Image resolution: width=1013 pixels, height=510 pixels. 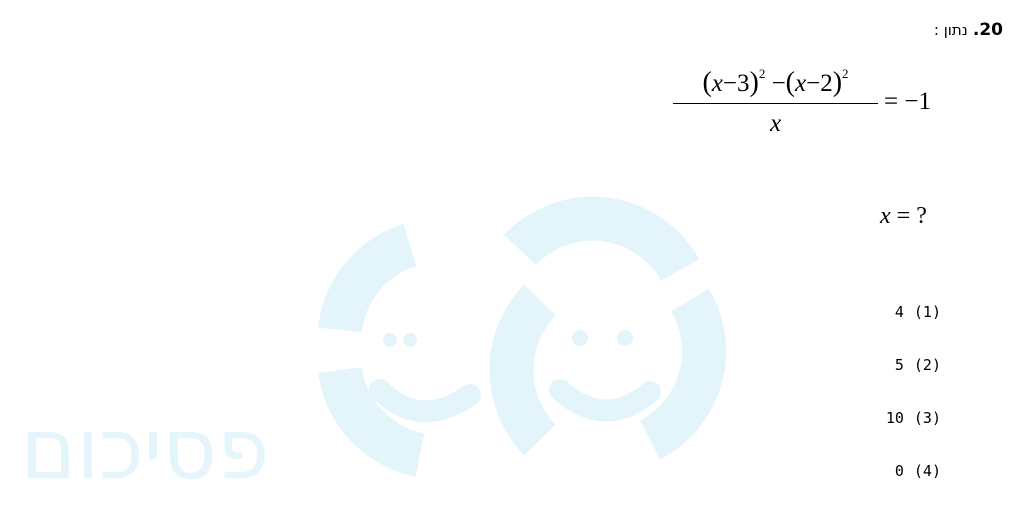 I want to click on question-prompt: x = ?, so click(x=903, y=216).